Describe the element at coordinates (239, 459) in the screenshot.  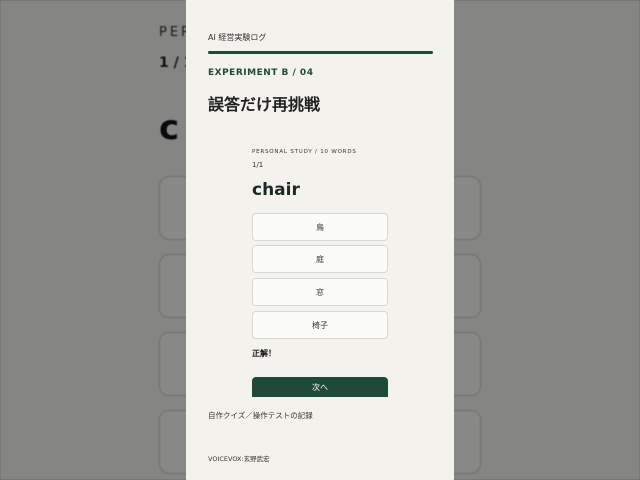
I see `voice-credit: VOICEVOX:玄野武宏` at that location.